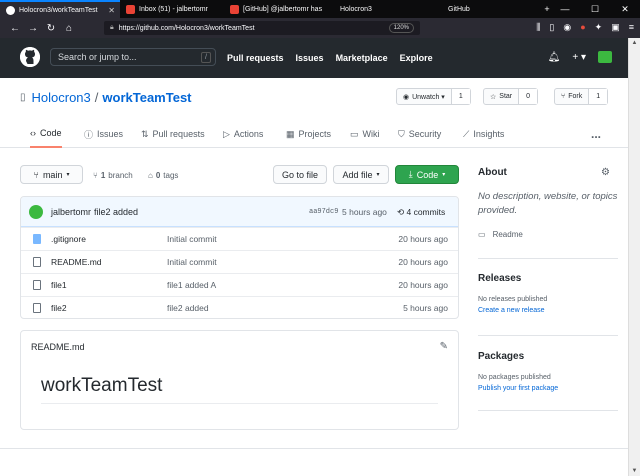 The width and height of the screenshot is (640, 476). I want to click on fork-count: 1, so click(598, 96).